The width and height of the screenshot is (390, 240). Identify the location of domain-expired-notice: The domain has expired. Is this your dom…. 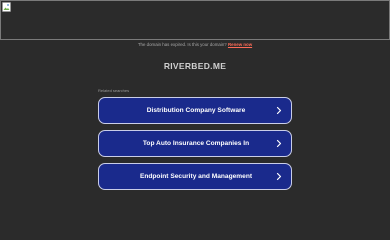
(195, 45).